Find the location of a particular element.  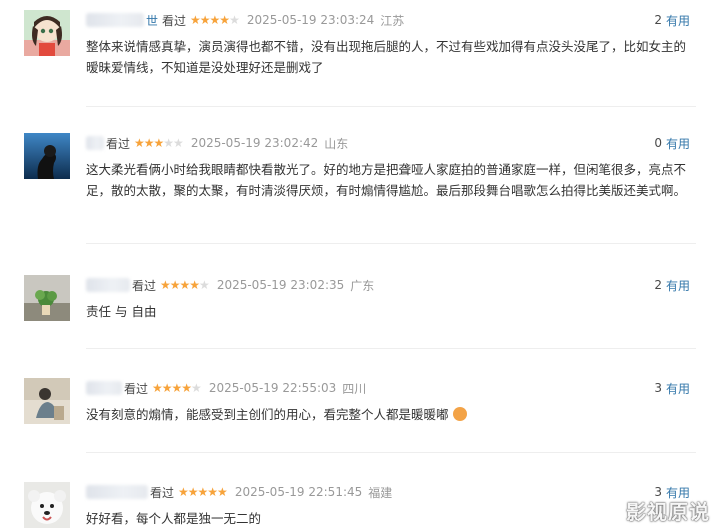

watermark-text: 影视原说 is located at coordinates (668, 512).